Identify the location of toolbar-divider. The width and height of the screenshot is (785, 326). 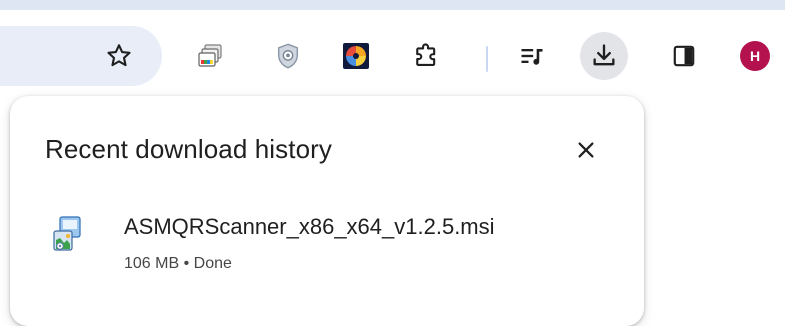
(487, 59).